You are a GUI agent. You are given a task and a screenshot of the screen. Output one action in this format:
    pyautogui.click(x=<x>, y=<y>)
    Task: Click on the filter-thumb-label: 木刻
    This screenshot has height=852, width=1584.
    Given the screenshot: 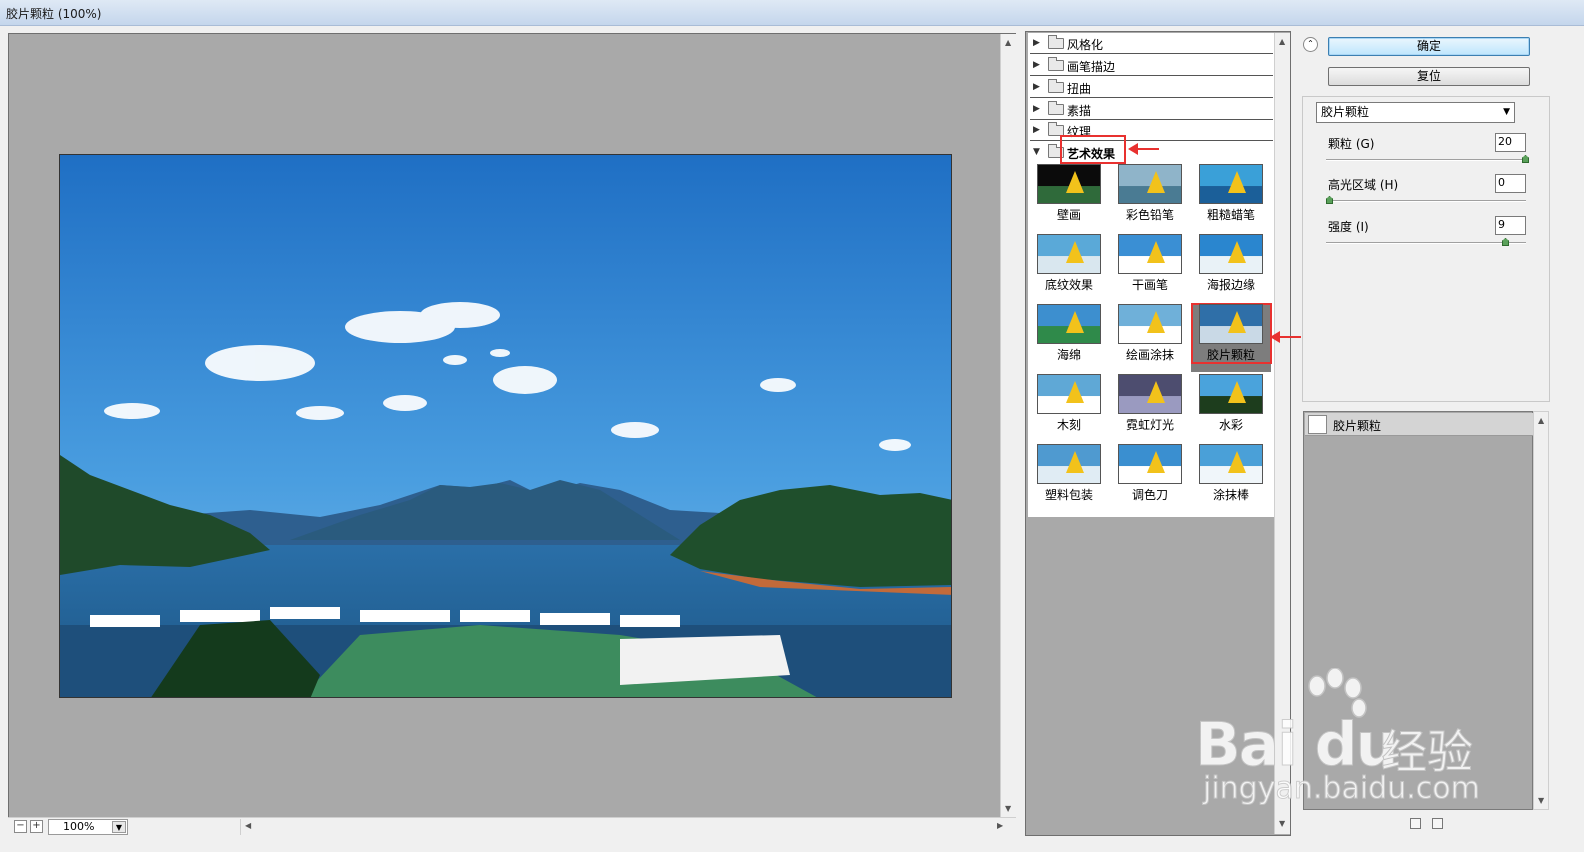 What is the action you would take?
    pyautogui.click(x=1068, y=425)
    